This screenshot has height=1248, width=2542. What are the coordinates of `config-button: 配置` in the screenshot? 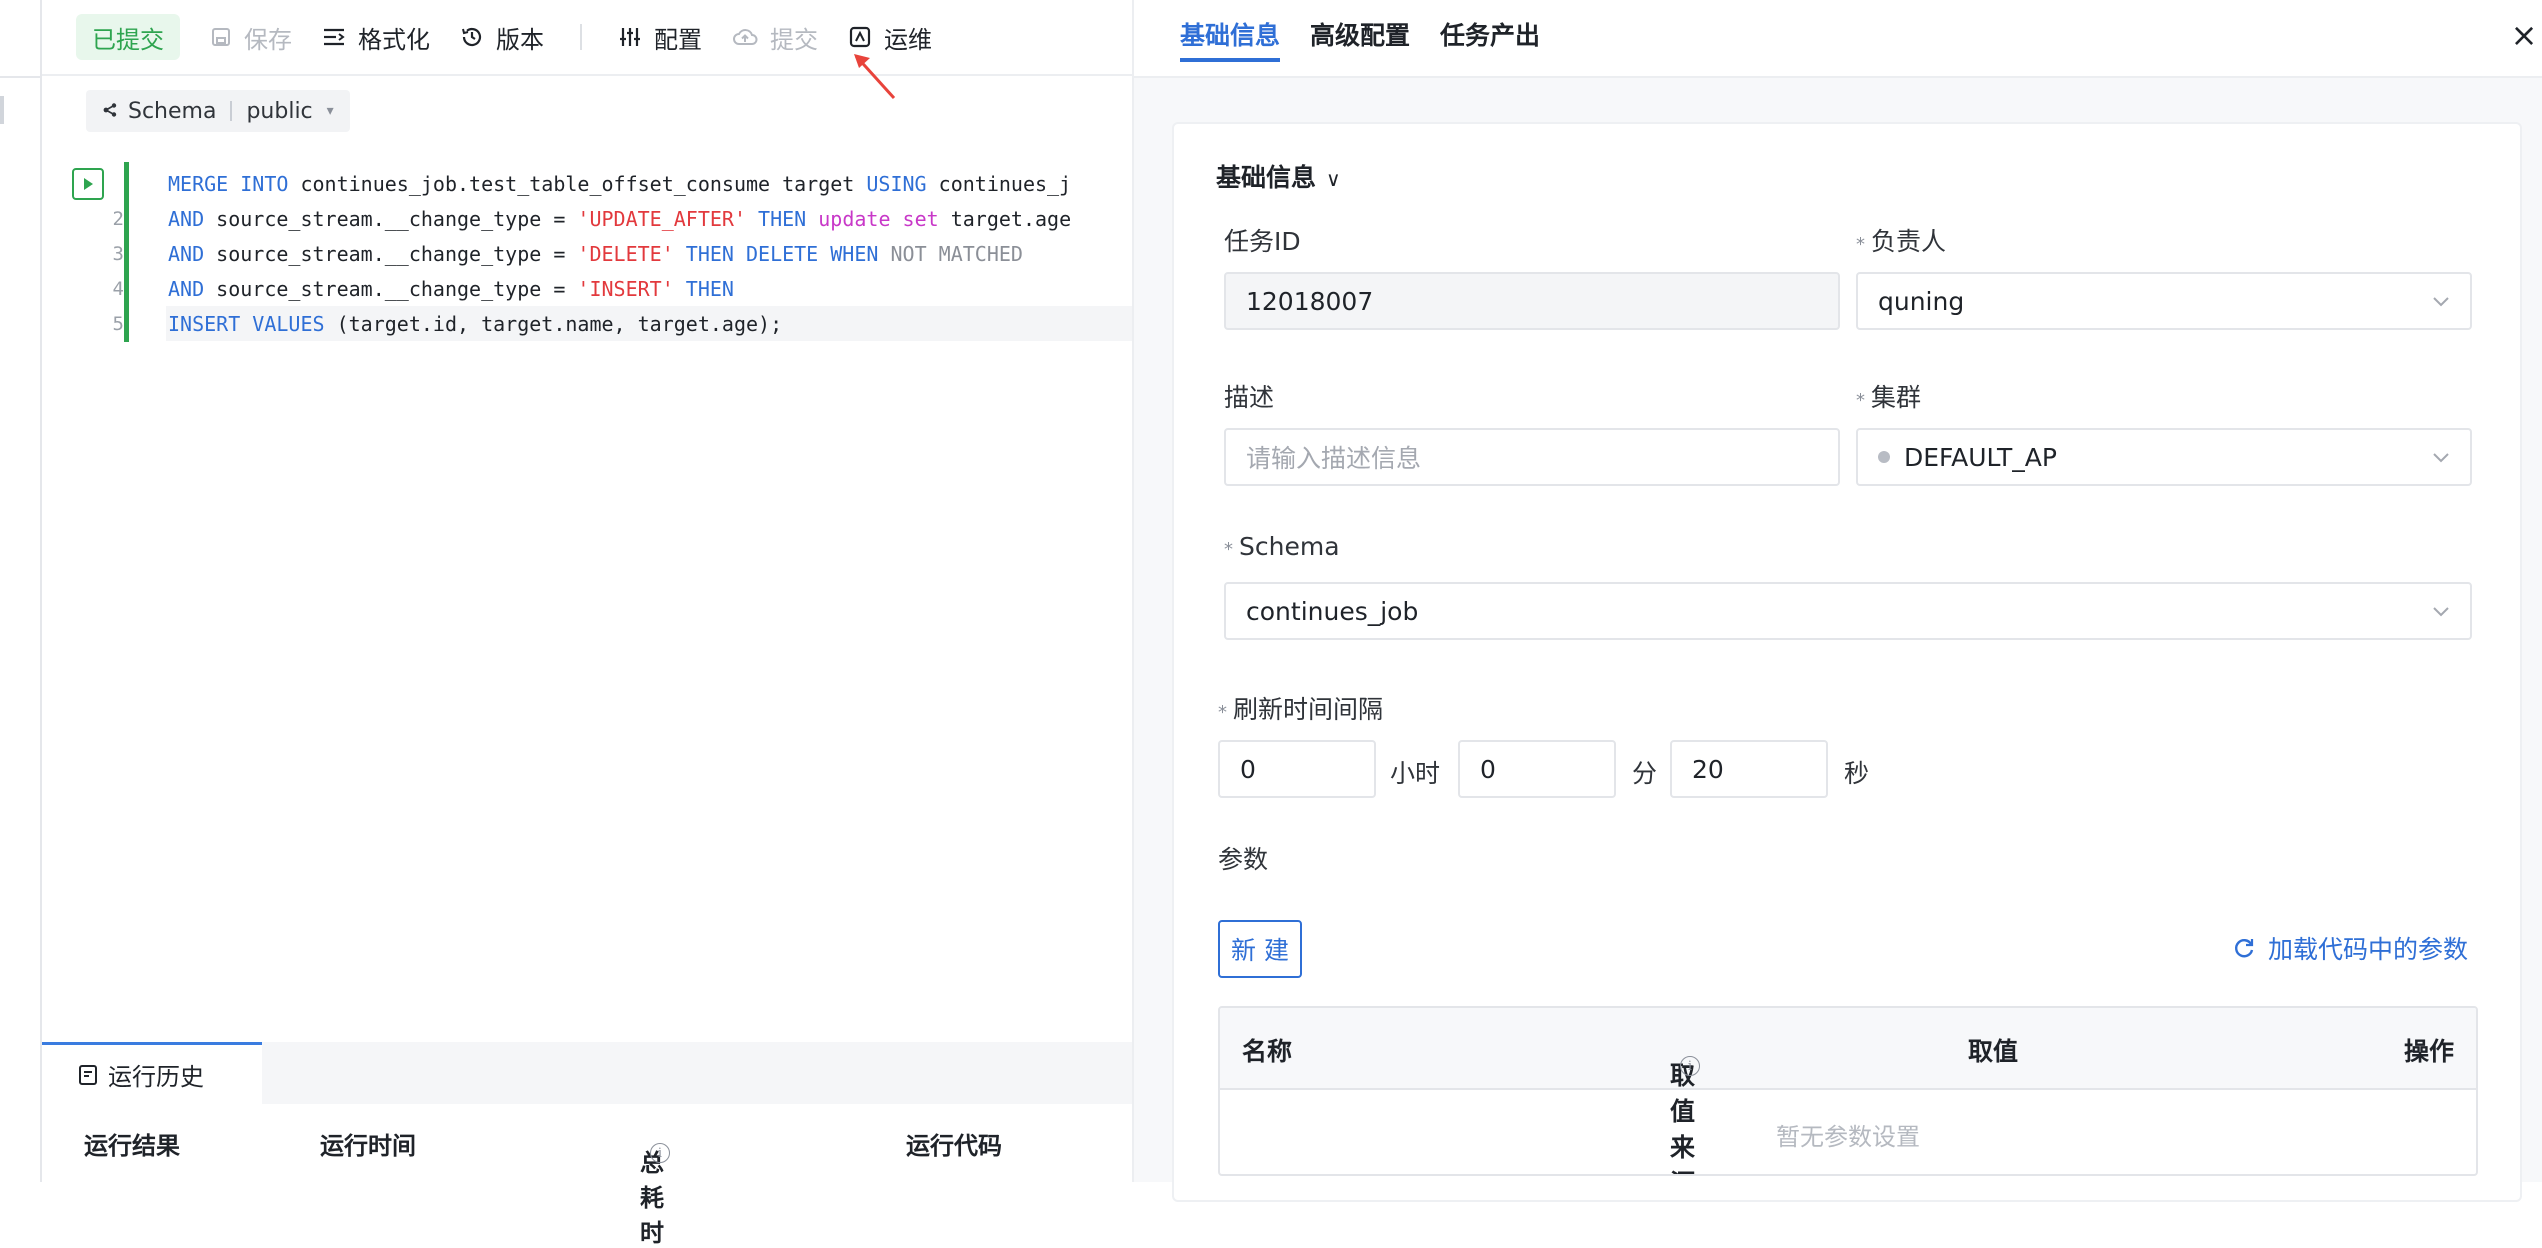 It's located at (660, 37).